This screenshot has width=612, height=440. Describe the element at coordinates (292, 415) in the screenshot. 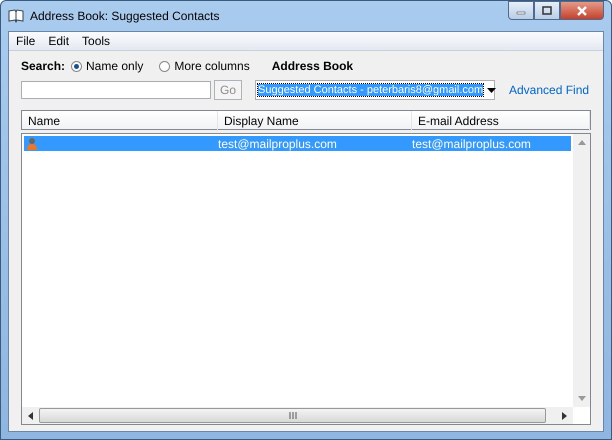

I see `grip-icon` at that location.